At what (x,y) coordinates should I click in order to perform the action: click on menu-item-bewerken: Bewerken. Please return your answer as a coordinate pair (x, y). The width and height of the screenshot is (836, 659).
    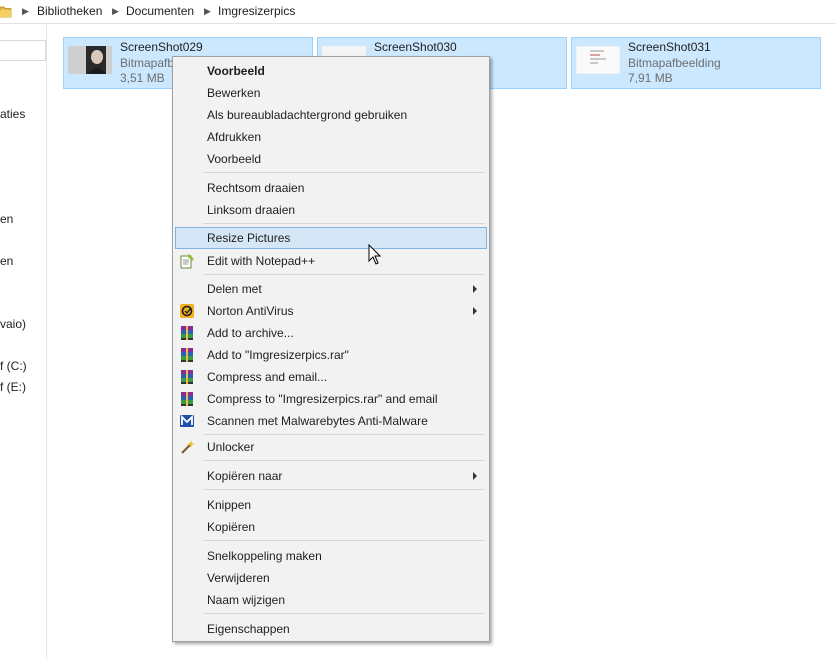
    Looking at the image, I should click on (331, 93).